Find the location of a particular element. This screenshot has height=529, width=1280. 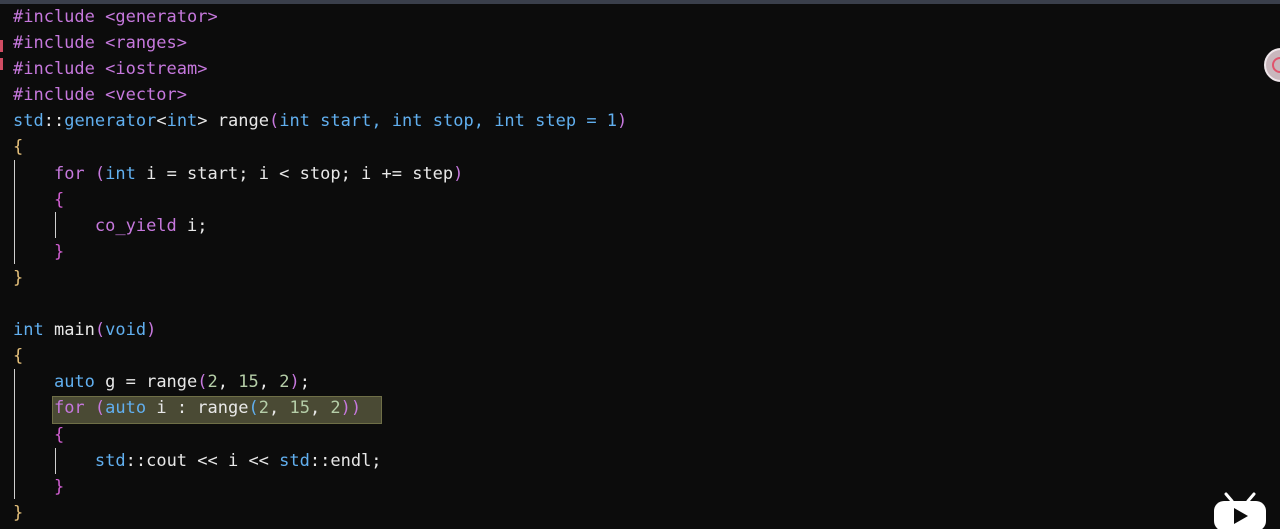

code-token: cout << i << is located at coordinates (213, 460).